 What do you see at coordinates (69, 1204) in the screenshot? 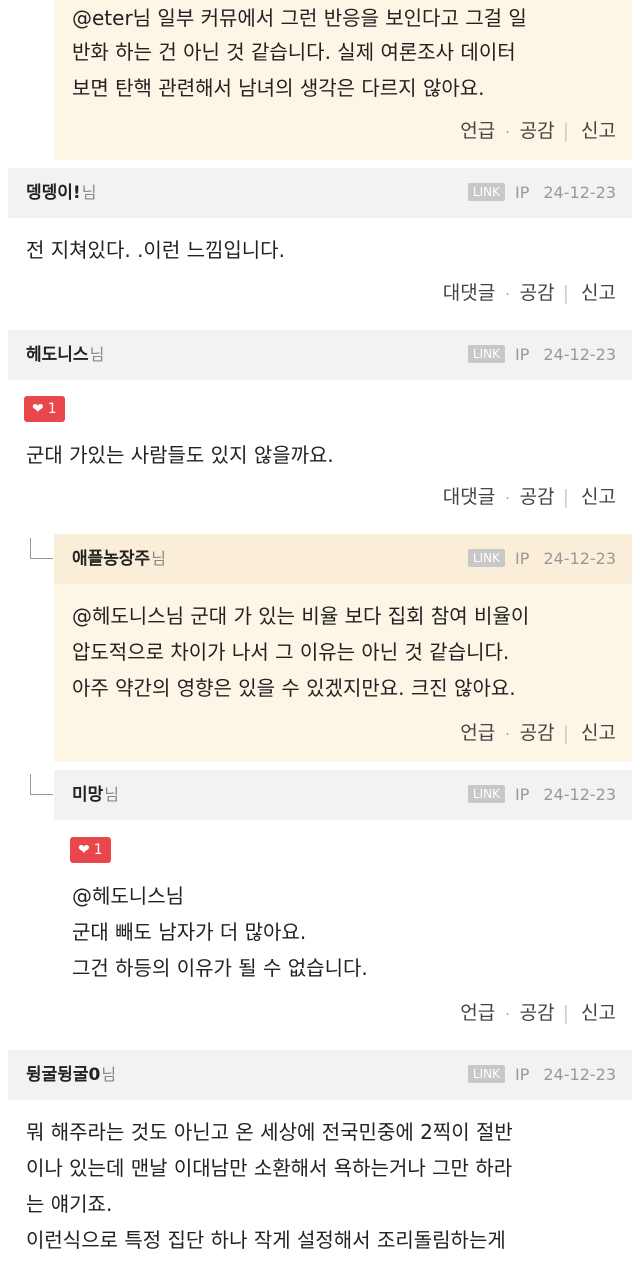
I see `comment-text-line: 는 얘기죠.` at bounding box center [69, 1204].